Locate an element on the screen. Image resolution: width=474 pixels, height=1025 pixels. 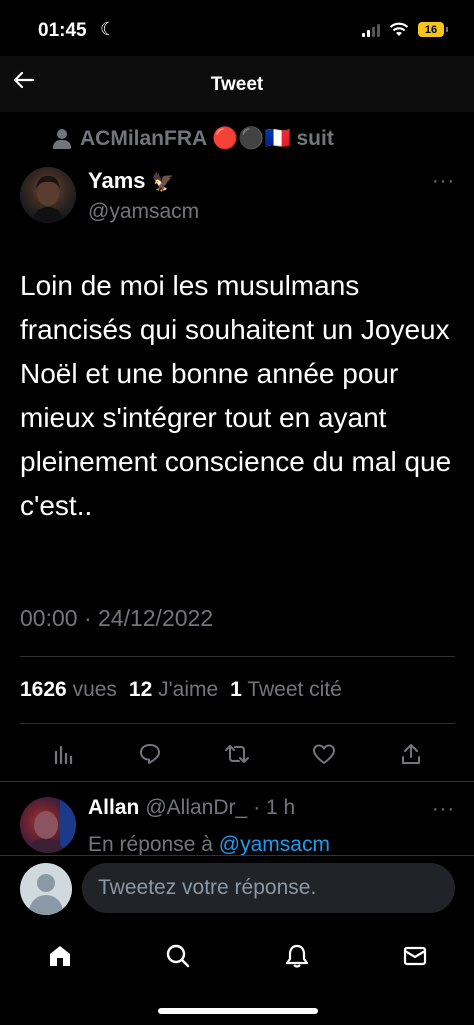
replying-to: En réponse à @yamsacm is located at coordinates (209, 845).